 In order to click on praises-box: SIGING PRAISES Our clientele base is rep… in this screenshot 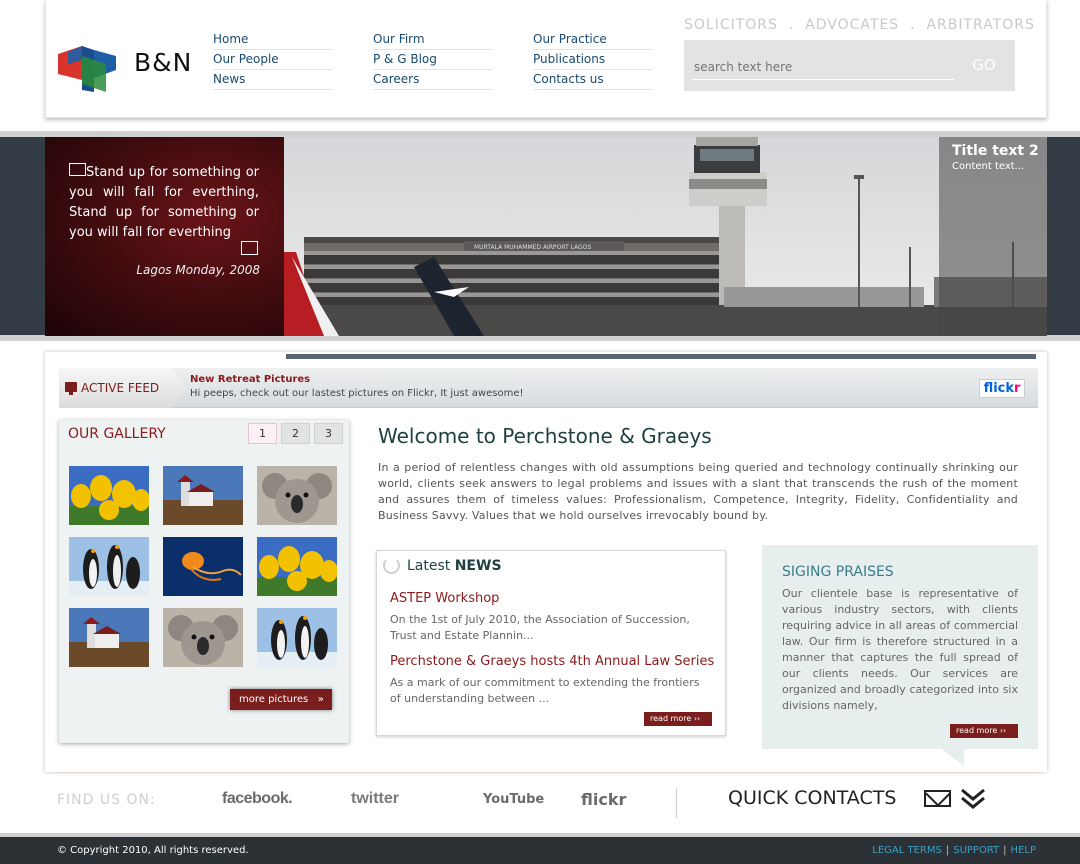, I will do `click(900, 647)`.